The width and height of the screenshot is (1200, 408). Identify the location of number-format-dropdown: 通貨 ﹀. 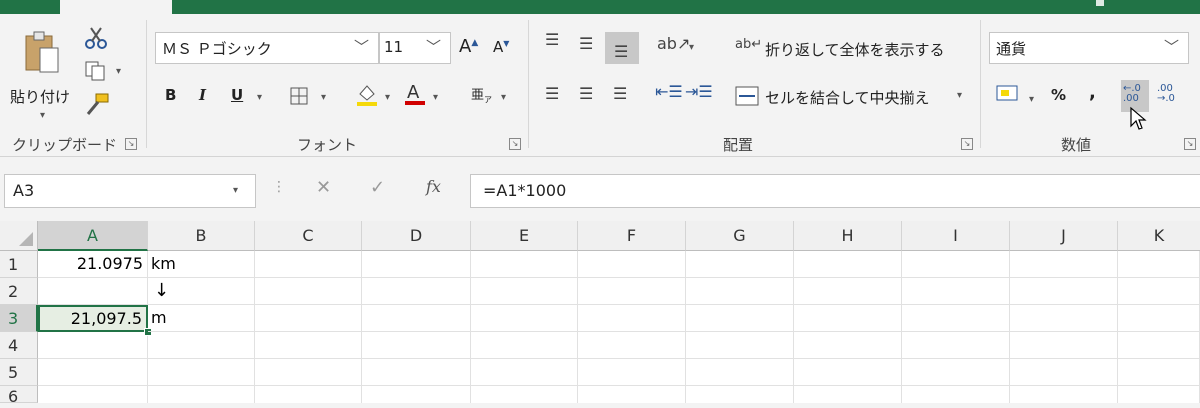
(1089, 48).